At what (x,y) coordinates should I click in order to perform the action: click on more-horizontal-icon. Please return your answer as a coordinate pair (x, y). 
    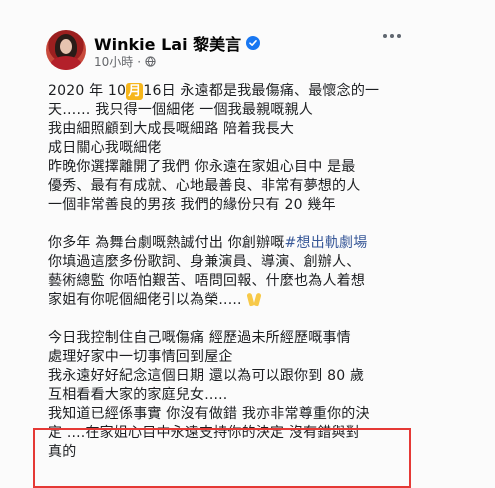
    Looking at the image, I should click on (393, 36).